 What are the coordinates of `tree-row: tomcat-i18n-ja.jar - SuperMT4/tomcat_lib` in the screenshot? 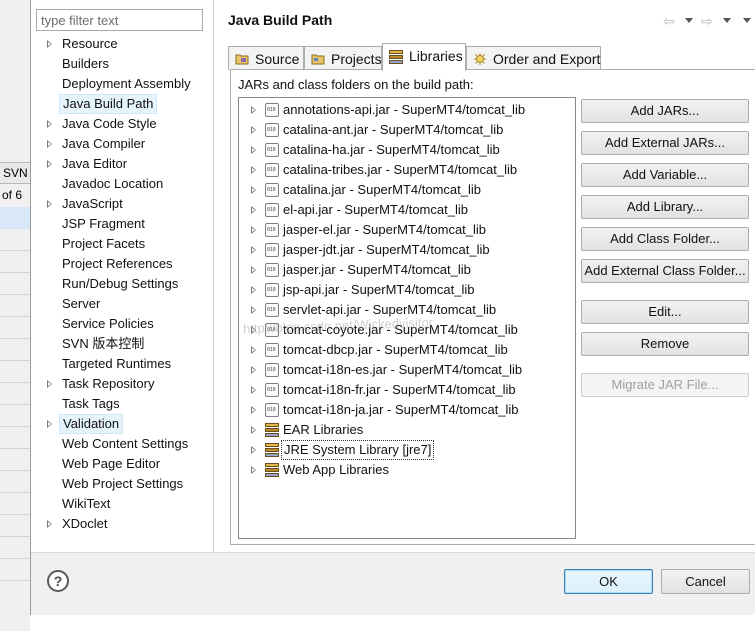 It's located at (407, 410).